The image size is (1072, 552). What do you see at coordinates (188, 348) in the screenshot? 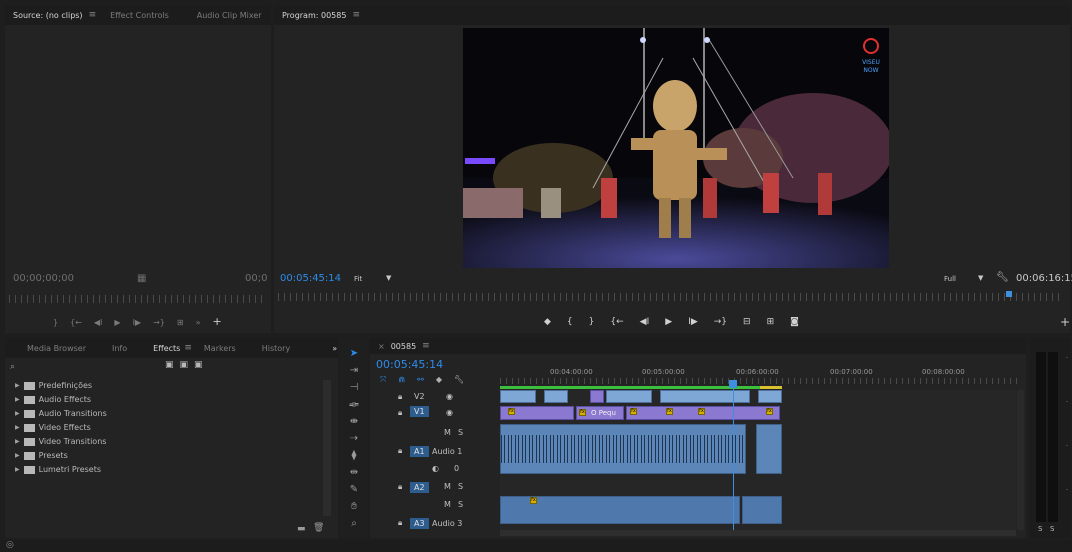
I see `effects-menu-icon: ≡` at bounding box center [188, 348].